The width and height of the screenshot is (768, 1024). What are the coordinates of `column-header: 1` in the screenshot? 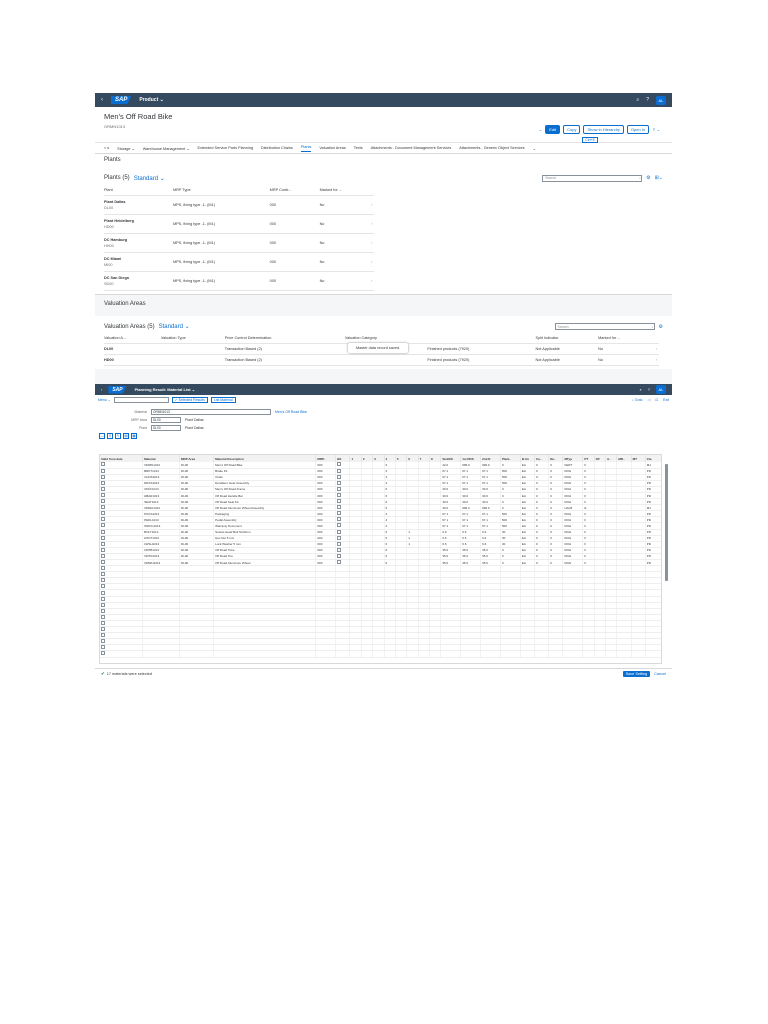 It's located at (355, 458).